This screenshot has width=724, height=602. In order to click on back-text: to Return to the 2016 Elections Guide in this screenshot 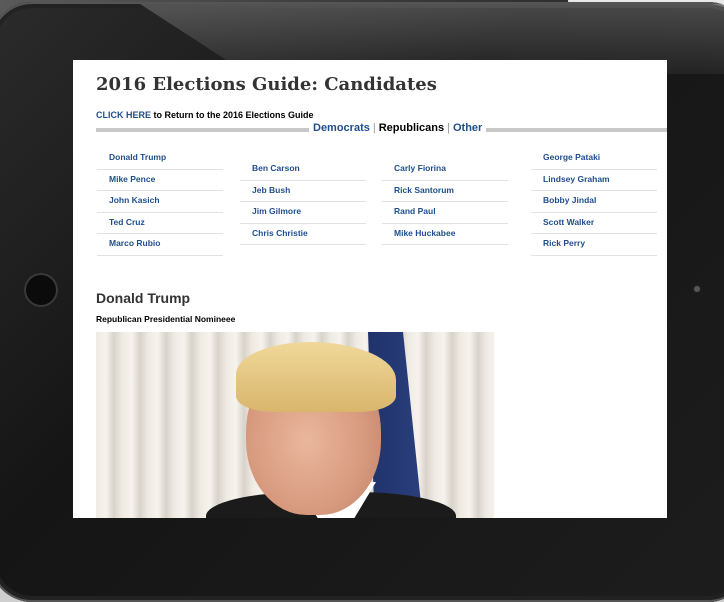, I will do `click(232, 115)`.